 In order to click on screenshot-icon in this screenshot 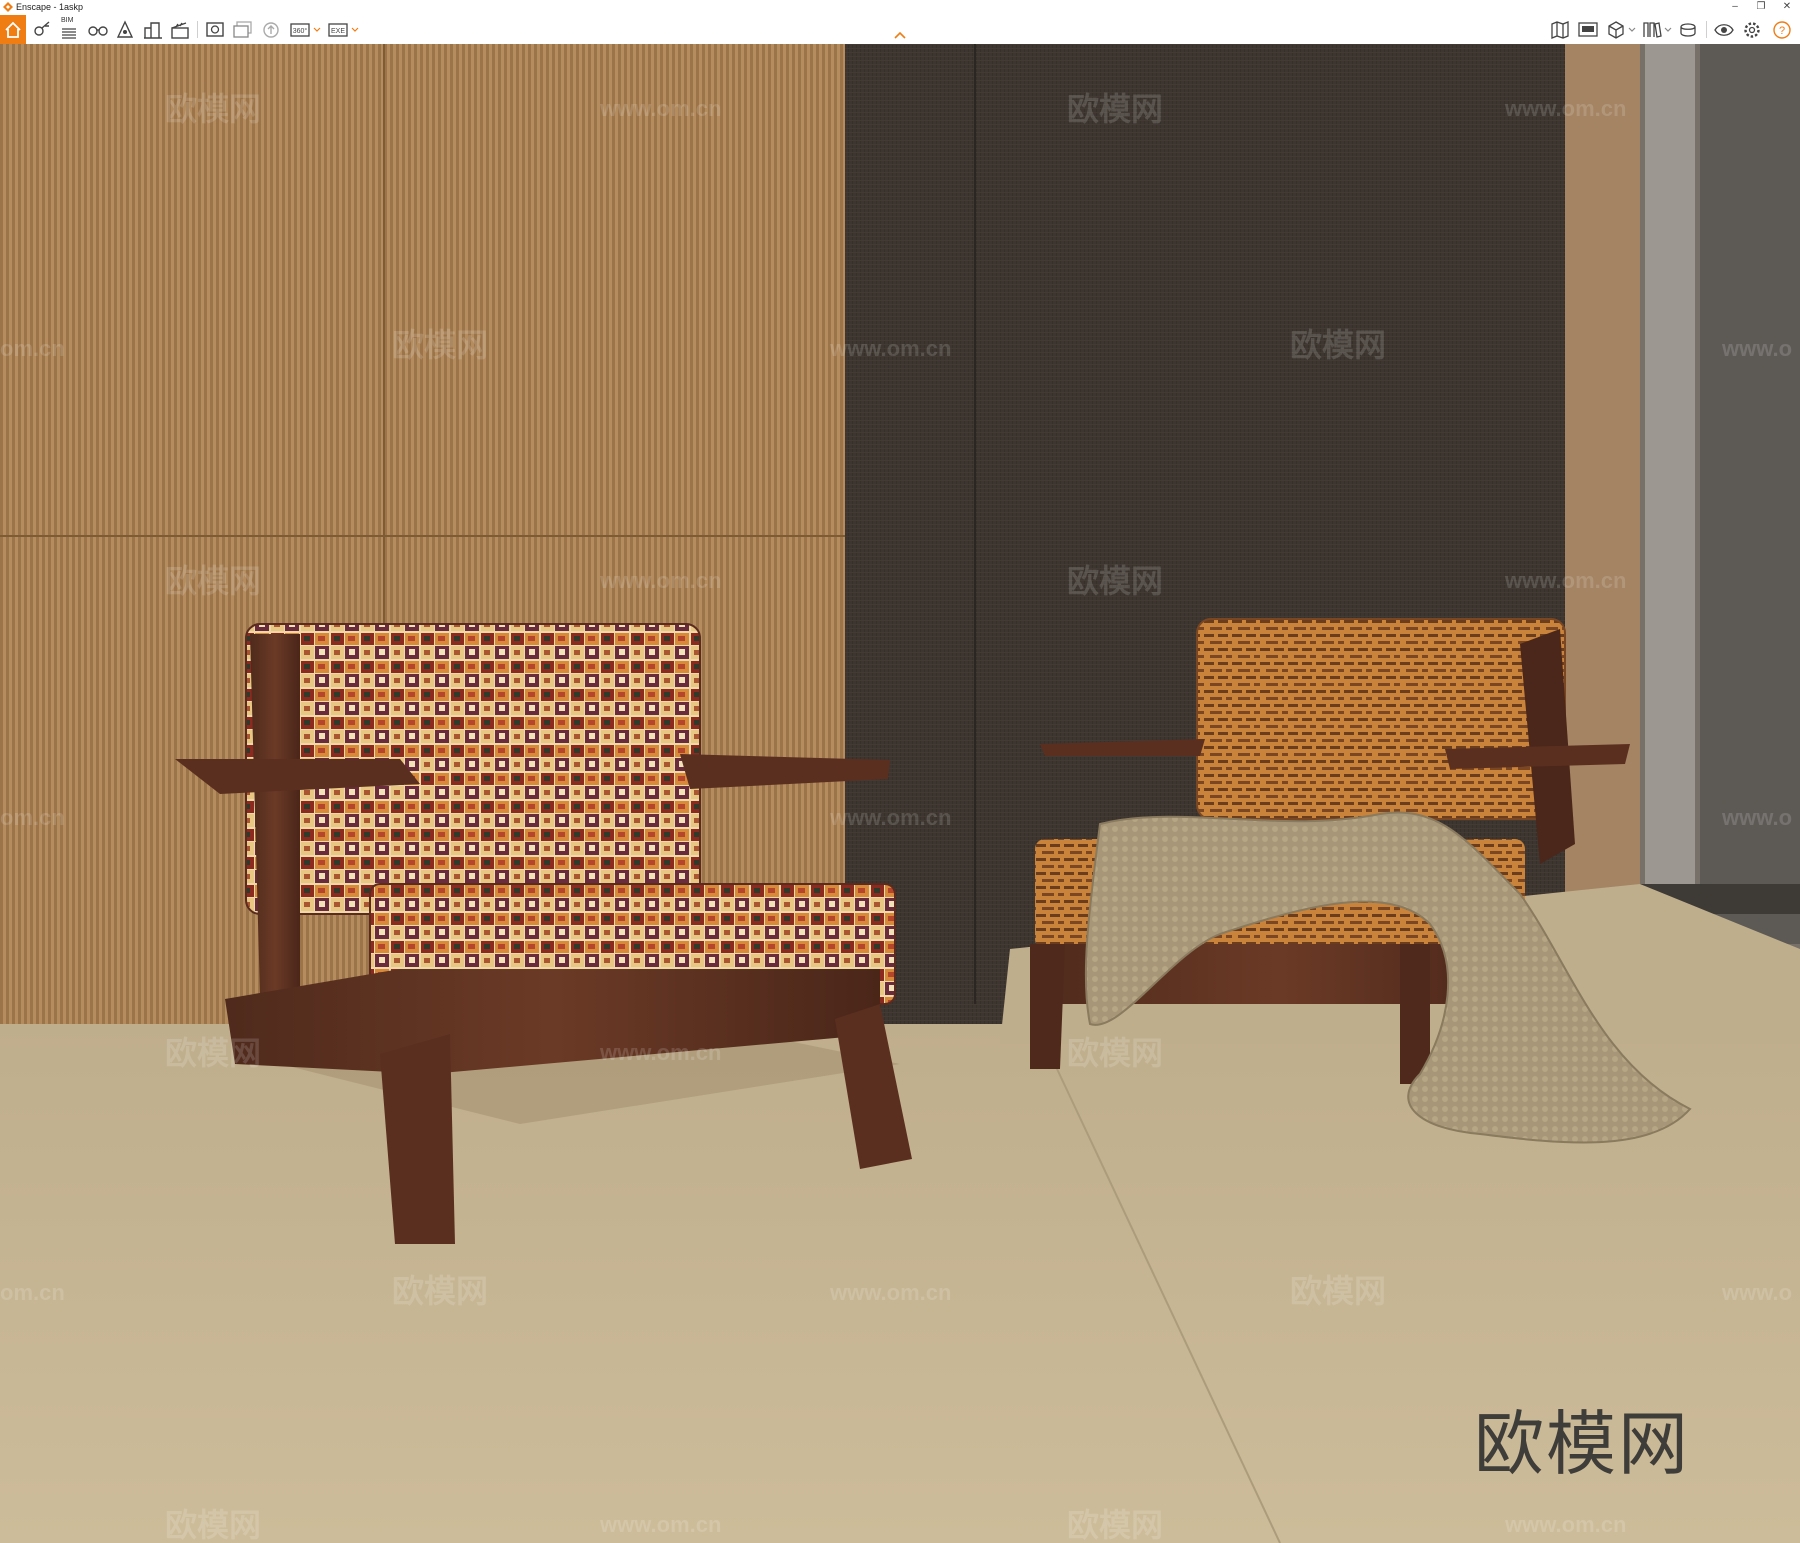, I will do `click(215, 29)`.